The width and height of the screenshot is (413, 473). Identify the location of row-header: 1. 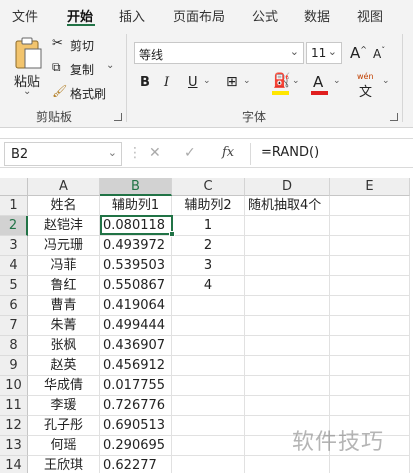
(14, 206).